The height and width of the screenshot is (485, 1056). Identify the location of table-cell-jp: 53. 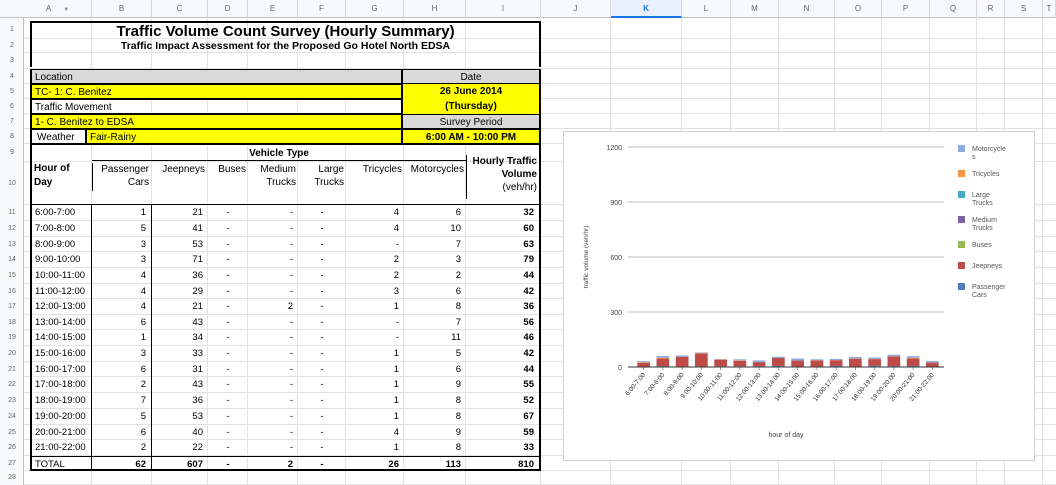
(180, 417).